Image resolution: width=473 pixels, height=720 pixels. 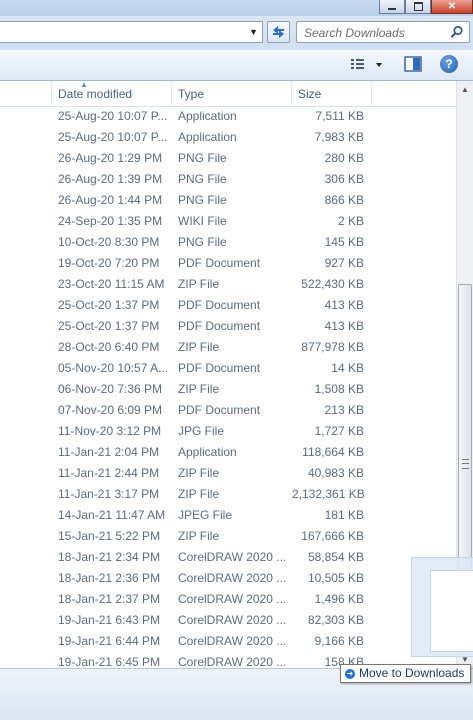 What do you see at coordinates (228, 536) in the screenshot?
I see `file-row: 15-Jan-21 5:22 PM ZIP File 167,666 KB` at bounding box center [228, 536].